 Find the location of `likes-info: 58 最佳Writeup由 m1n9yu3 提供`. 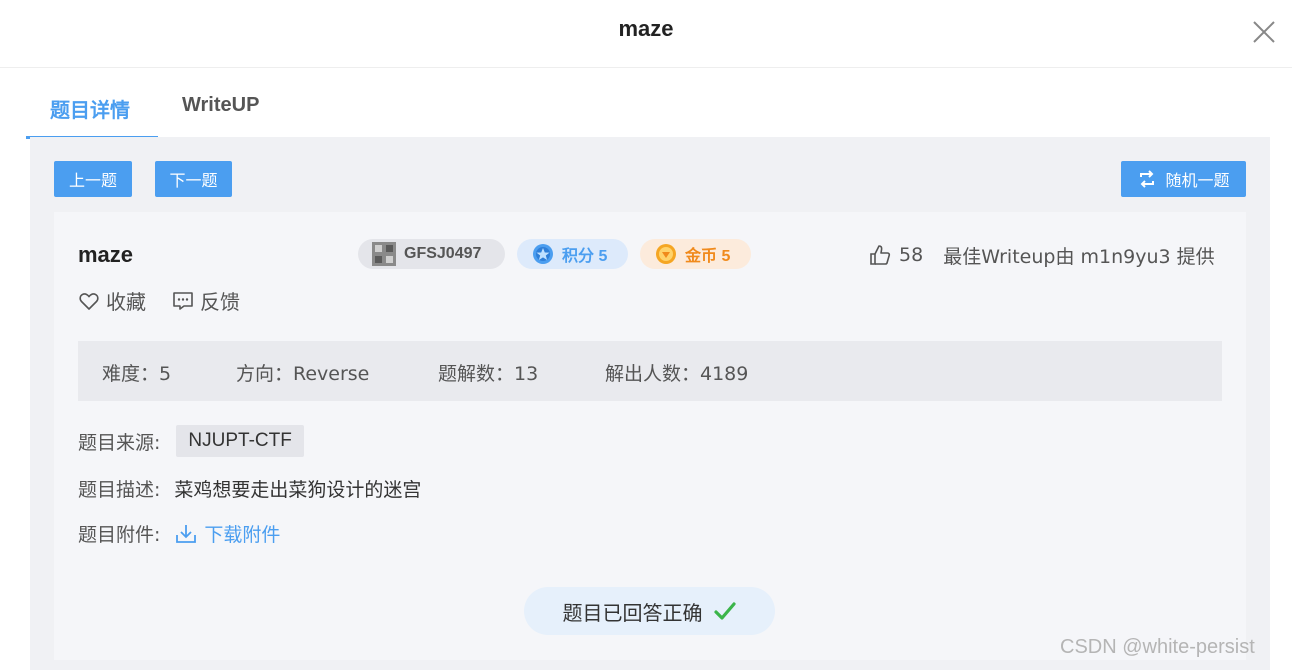

likes-info: 58 最佳Writeup由 m1n9yu3 提供 is located at coordinates (1042, 255).